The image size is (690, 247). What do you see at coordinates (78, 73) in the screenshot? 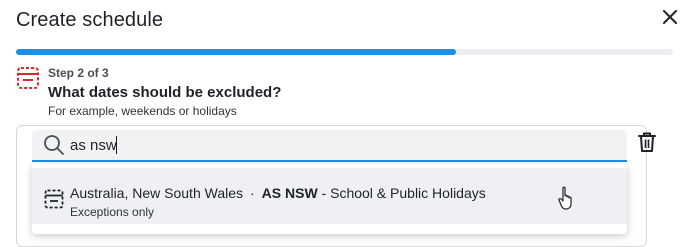
I see `step-indicator: Step 2 of 3` at bounding box center [78, 73].